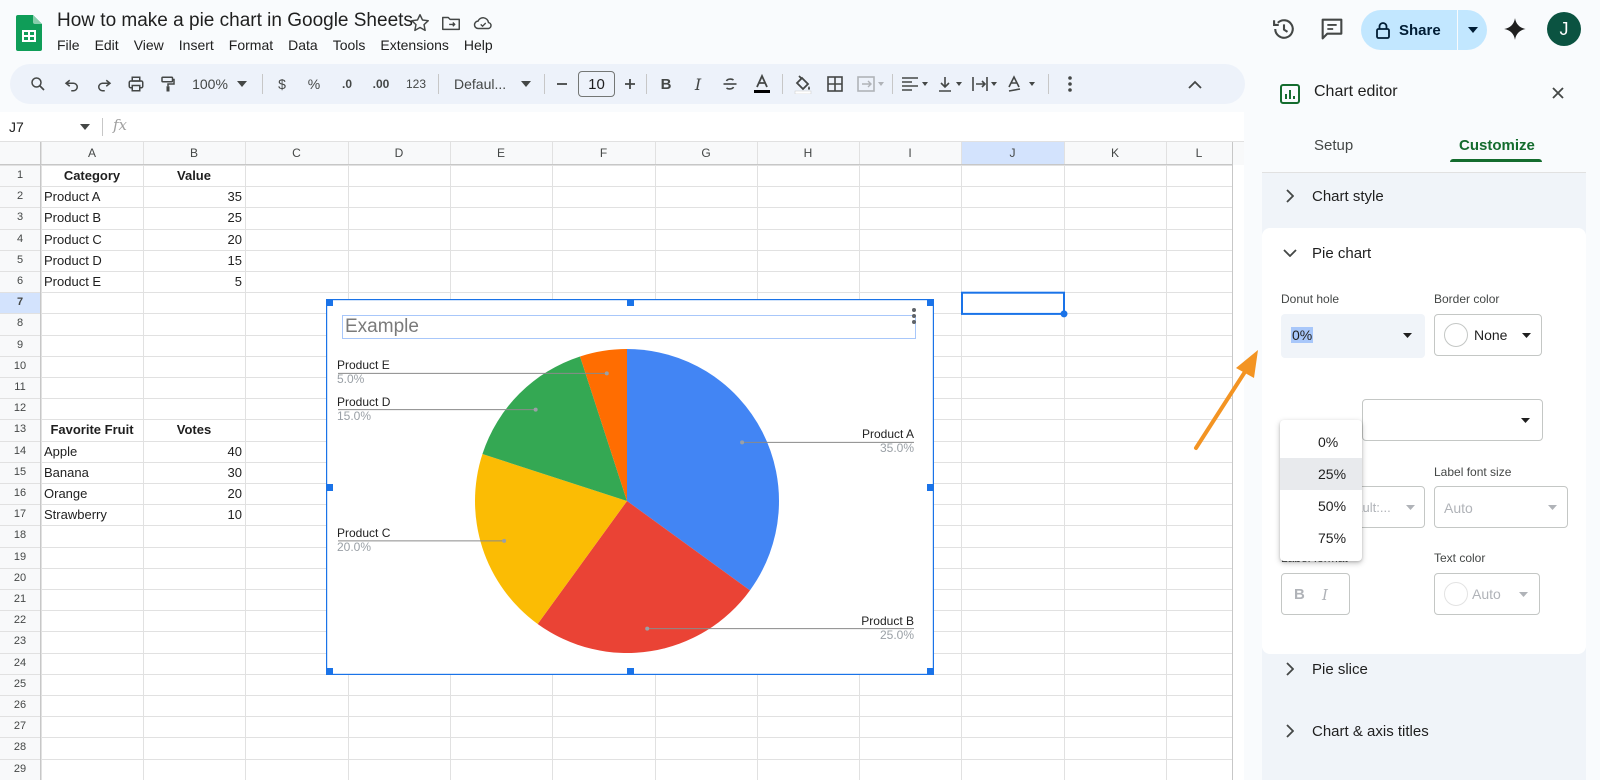 The height and width of the screenshot is (780, 1600). Describe the element at coordinates (1115, 153) in the screenshot. I see `column-header: K` at that location.